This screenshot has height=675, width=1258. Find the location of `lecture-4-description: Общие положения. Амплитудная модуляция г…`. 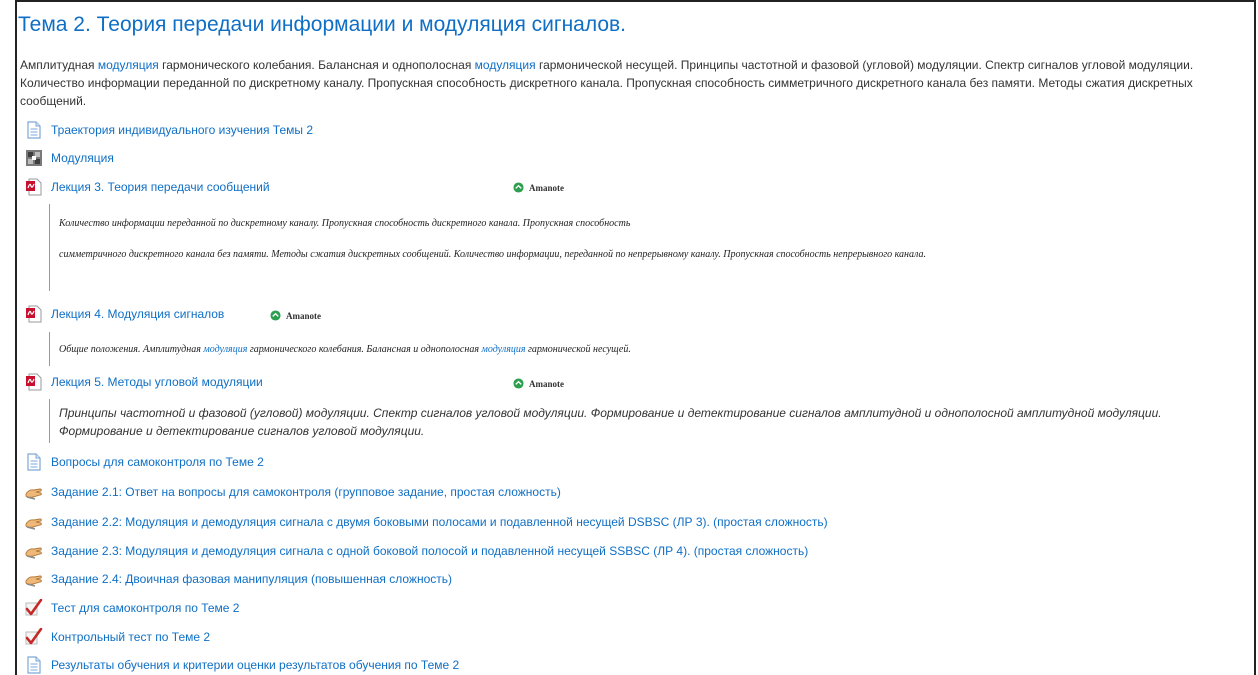

lecture-4-description: Общие положения. Амплитудная модуляция г… is located at coordinates (639, 349).